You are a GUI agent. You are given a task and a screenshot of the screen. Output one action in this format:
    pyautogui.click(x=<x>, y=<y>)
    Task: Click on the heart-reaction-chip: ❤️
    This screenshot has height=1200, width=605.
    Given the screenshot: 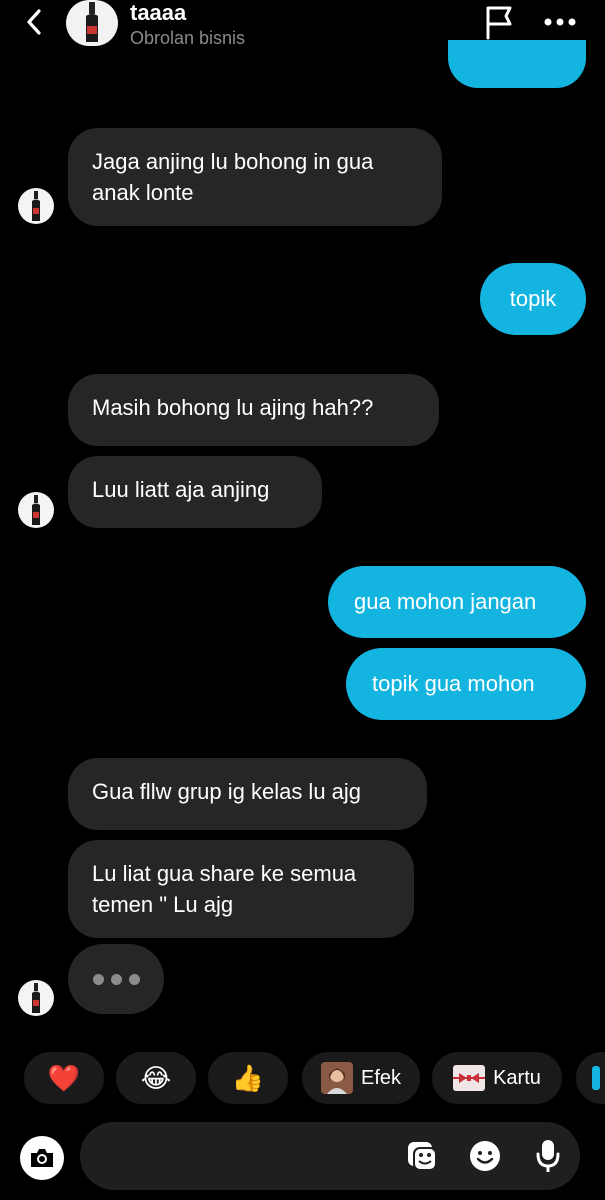 What is the action you would take?
    pyautogui.click(x=64, y=1078)
    